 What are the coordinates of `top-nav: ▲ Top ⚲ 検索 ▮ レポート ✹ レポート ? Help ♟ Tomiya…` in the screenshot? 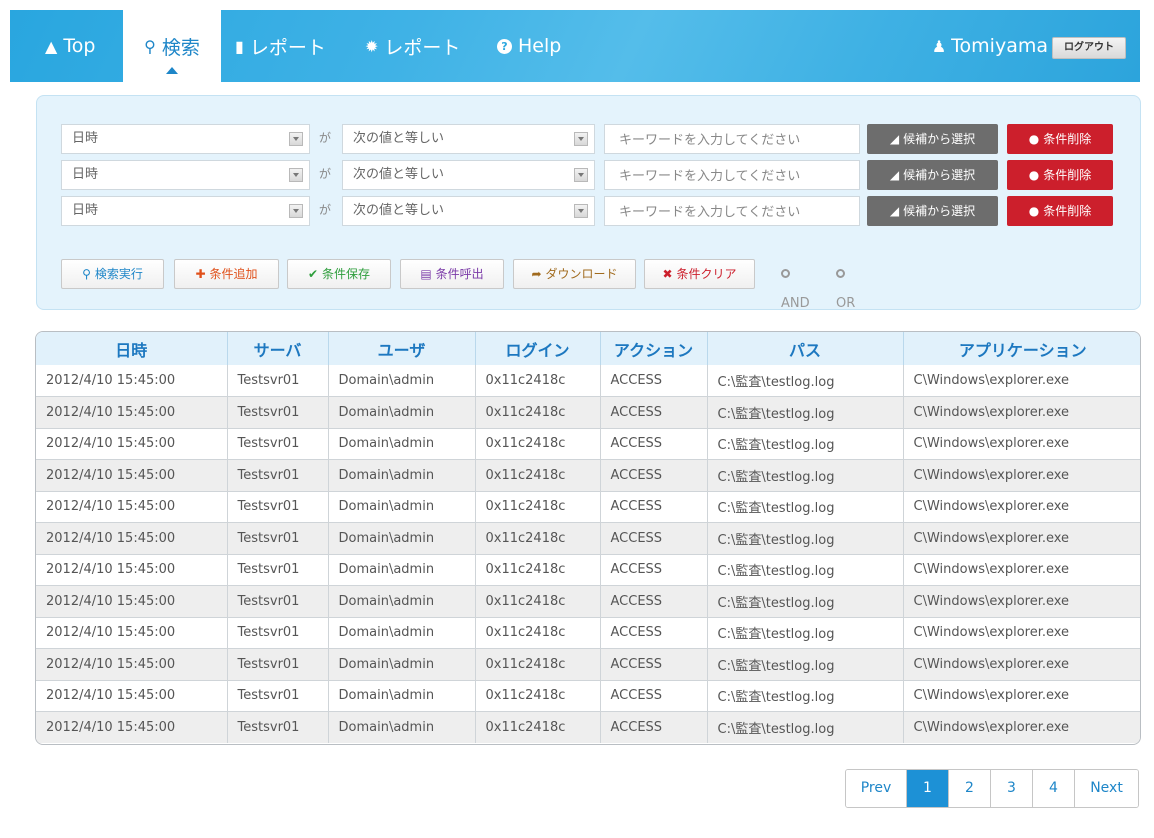 It's located at (575, 46).